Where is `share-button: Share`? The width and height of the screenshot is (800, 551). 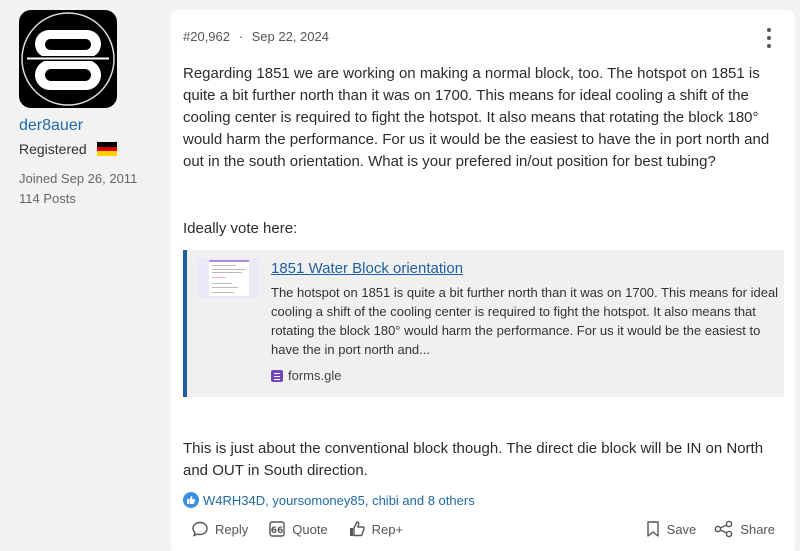
share-button: Share is located at coordinates (744, 529).